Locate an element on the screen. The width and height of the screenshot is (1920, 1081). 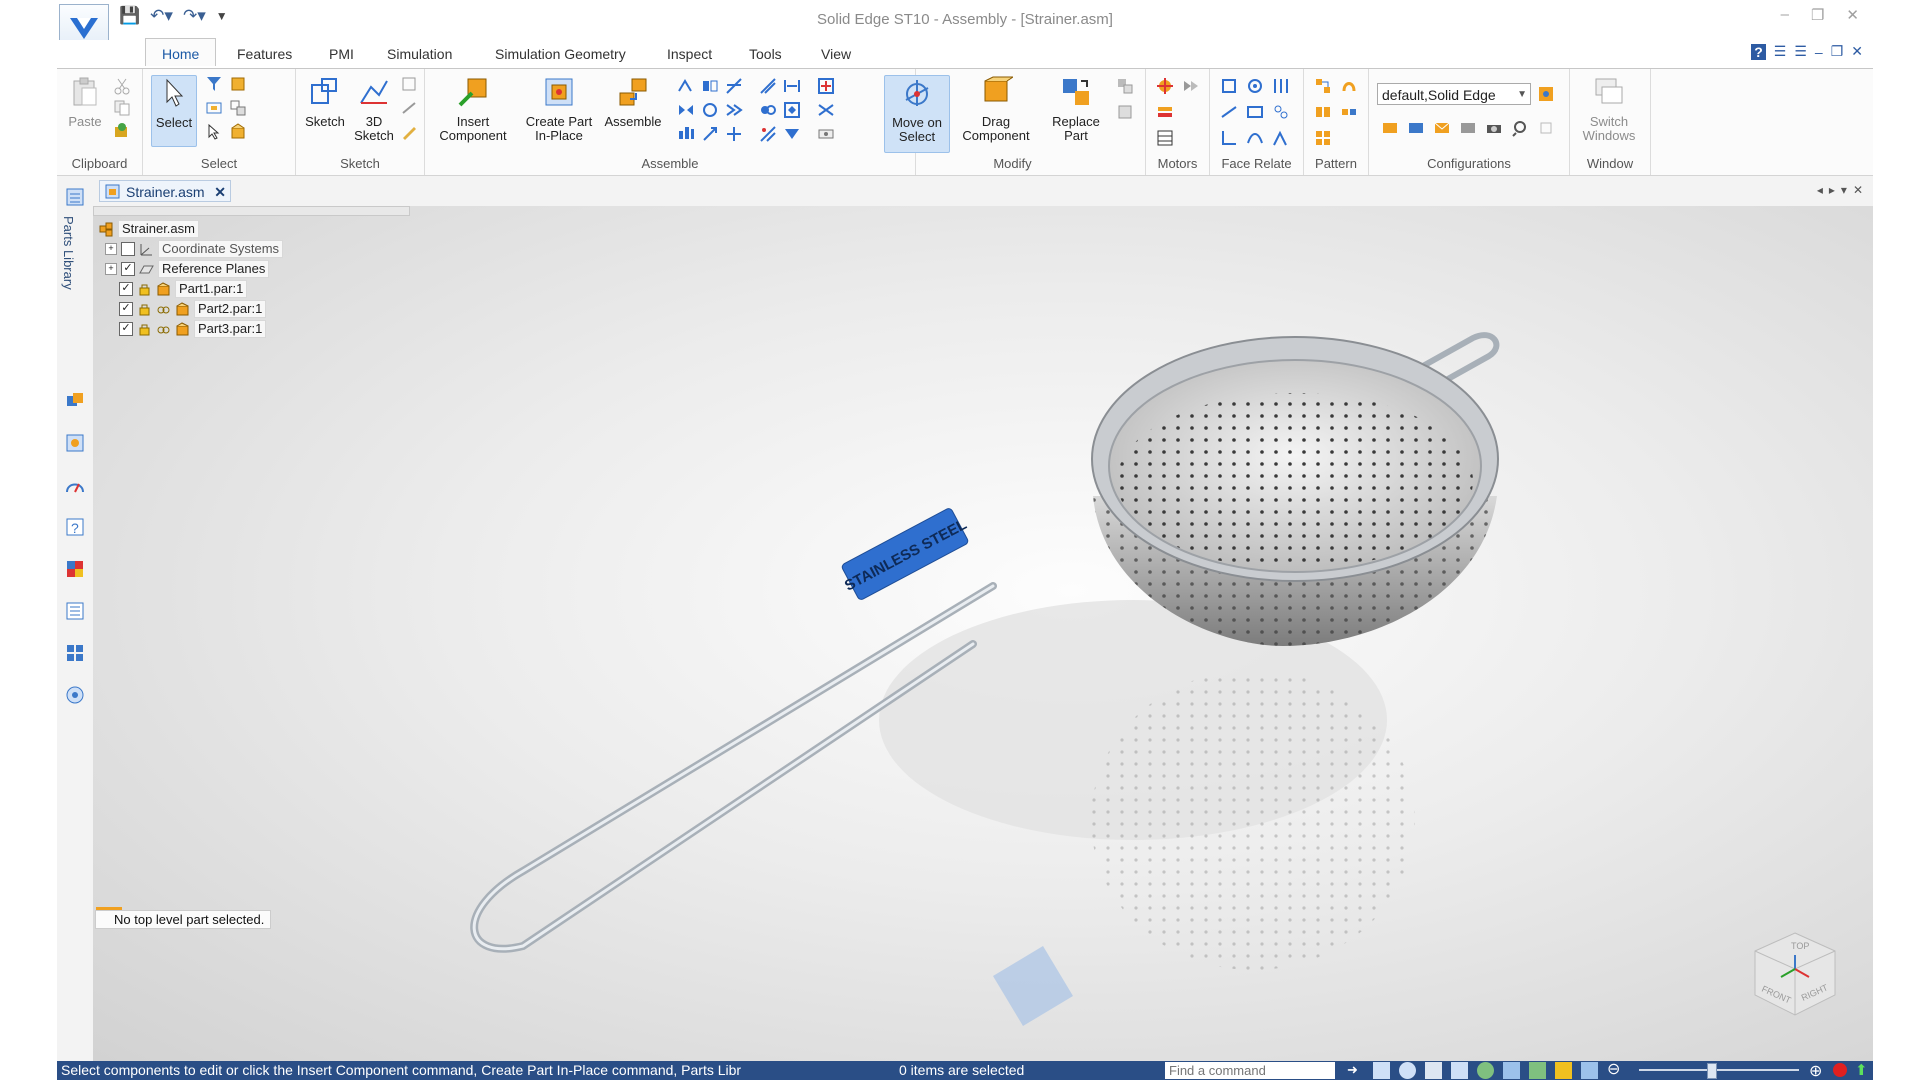
tab-inspect: Inspect is located at coordinates (689, 54).